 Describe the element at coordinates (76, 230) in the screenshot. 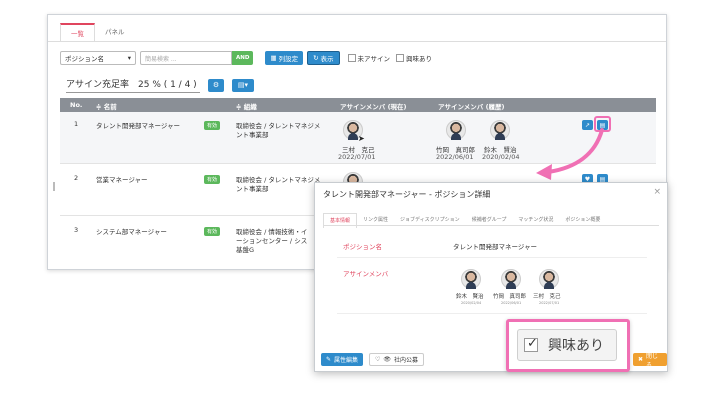

I see `row-no: 3` at that location.